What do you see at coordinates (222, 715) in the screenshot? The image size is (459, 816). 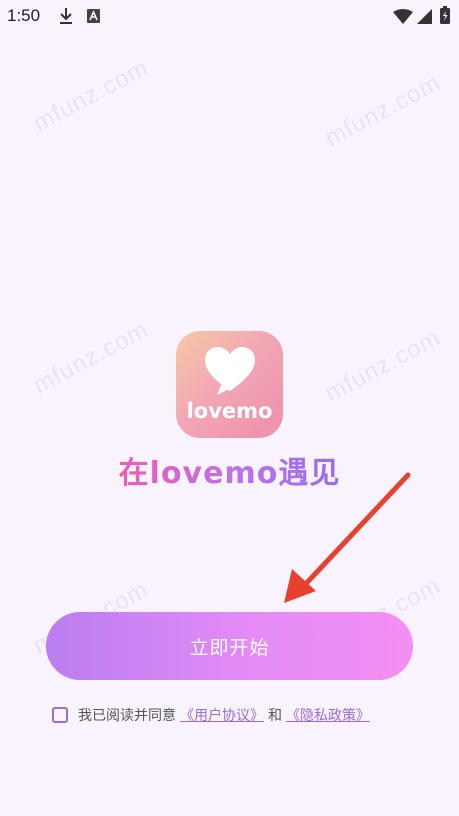 I see `user-agreement-link: 《用户协议》` at bounding box center [222, 715].